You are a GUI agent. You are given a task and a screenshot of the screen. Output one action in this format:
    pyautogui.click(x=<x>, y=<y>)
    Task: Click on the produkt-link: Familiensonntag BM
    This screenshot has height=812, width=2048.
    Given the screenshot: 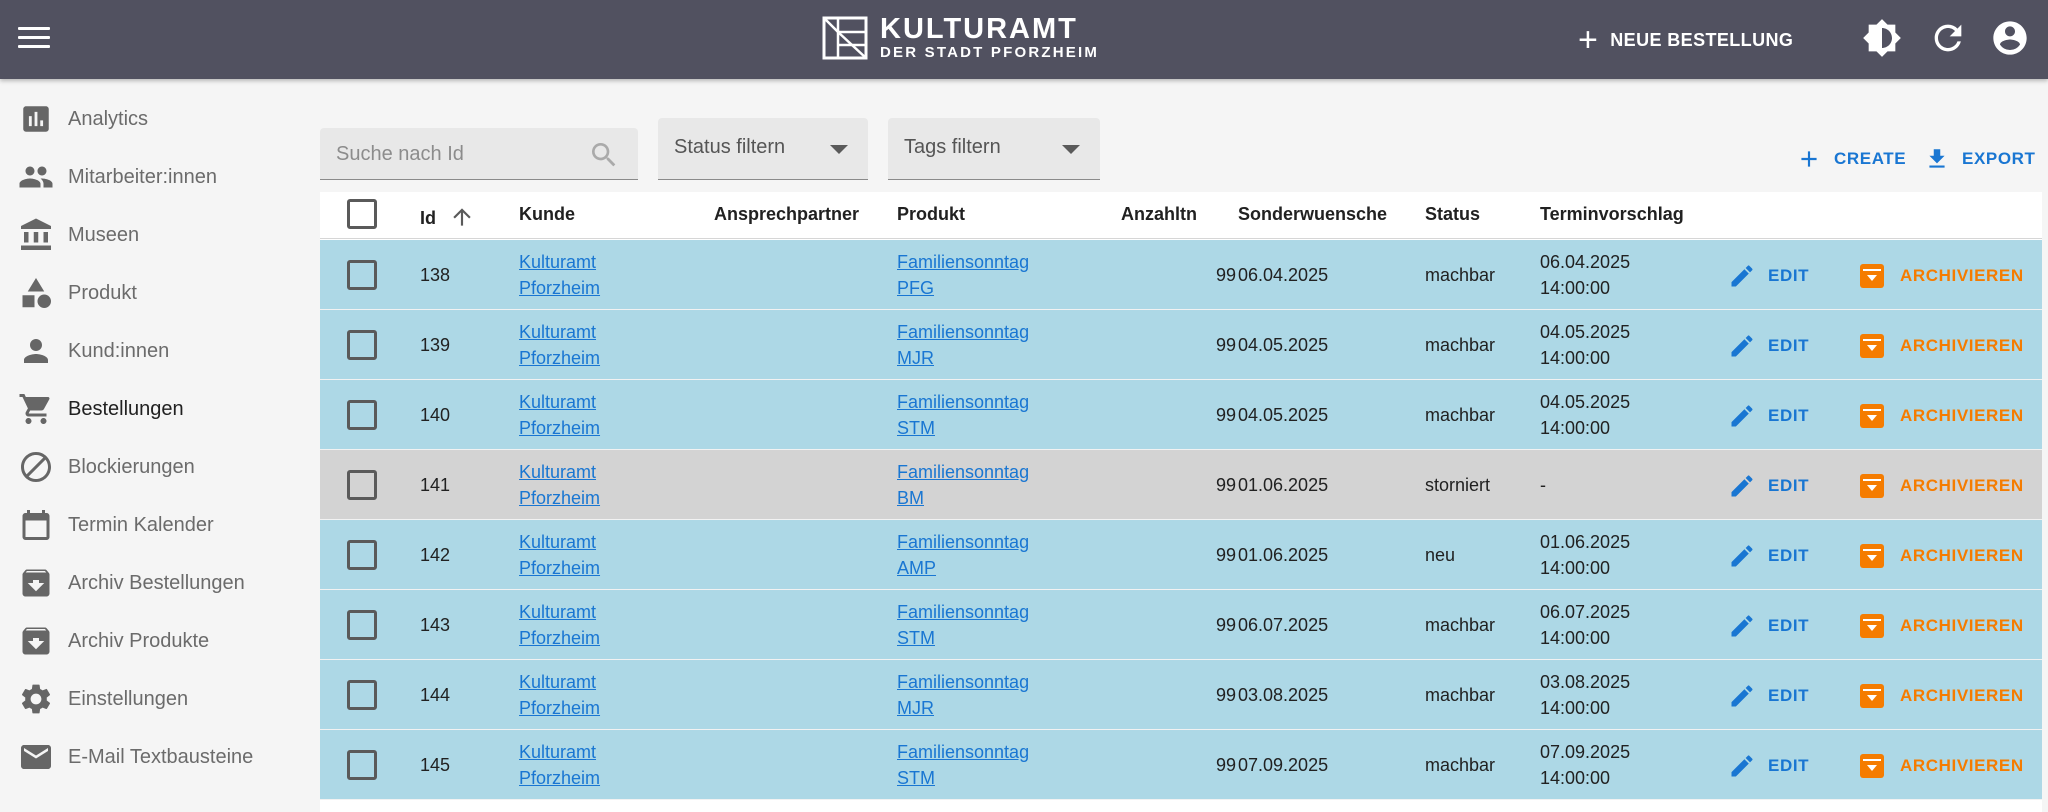 What is the action you would take?
    pyautogui.click(x=963, y=485)
    